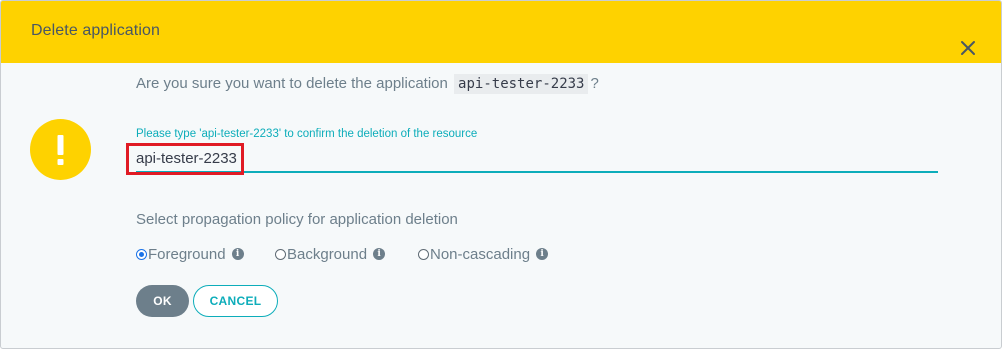 This screenshot has height=349, width=1002. Describe the element at coordinates (423, 254) in the screenshot. I see `radio-non-cascading-circle` at that location.